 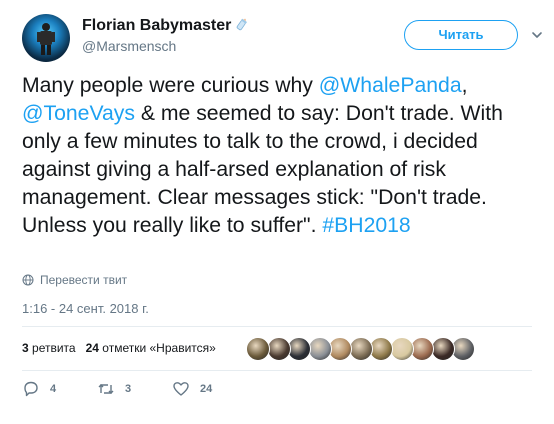 I want to click on like-button: 24, so click(x=192, y=389).